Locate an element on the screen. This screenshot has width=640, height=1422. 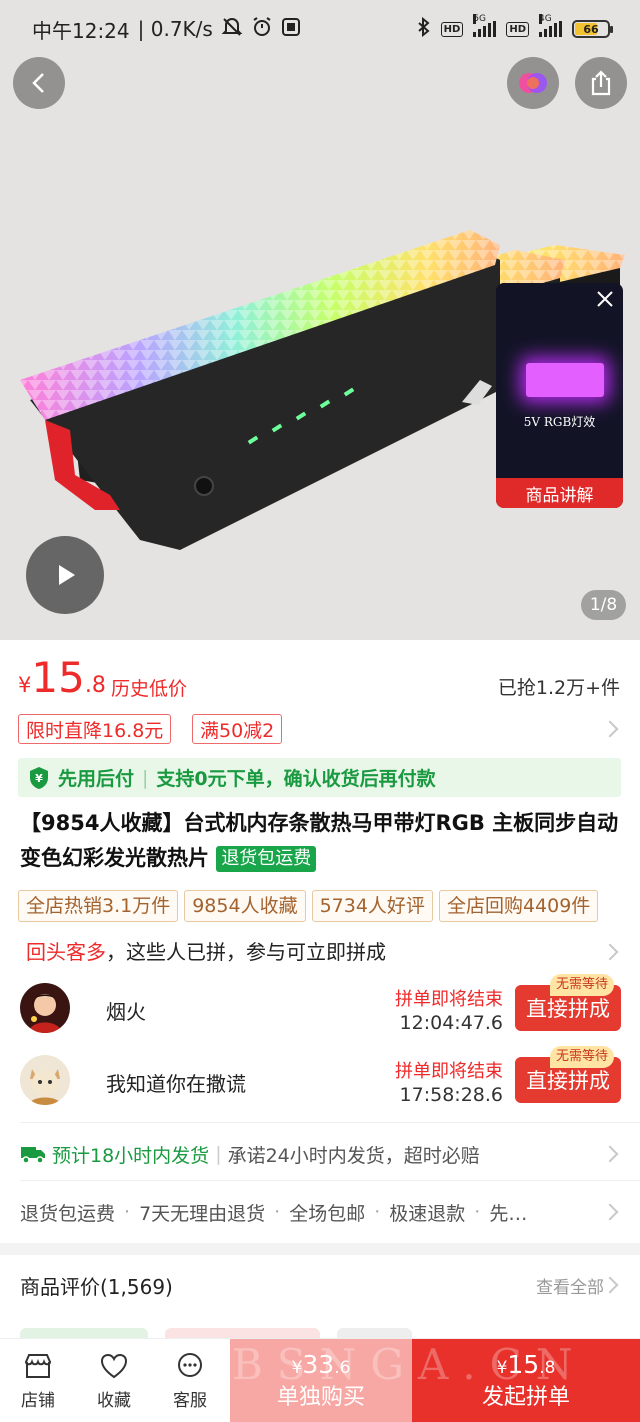
group-buy-item: 我知道你在撒谎 拼单即将结束 17:58:28.6 直接拼成 无需等待 is located at coordinates (320, 1082).